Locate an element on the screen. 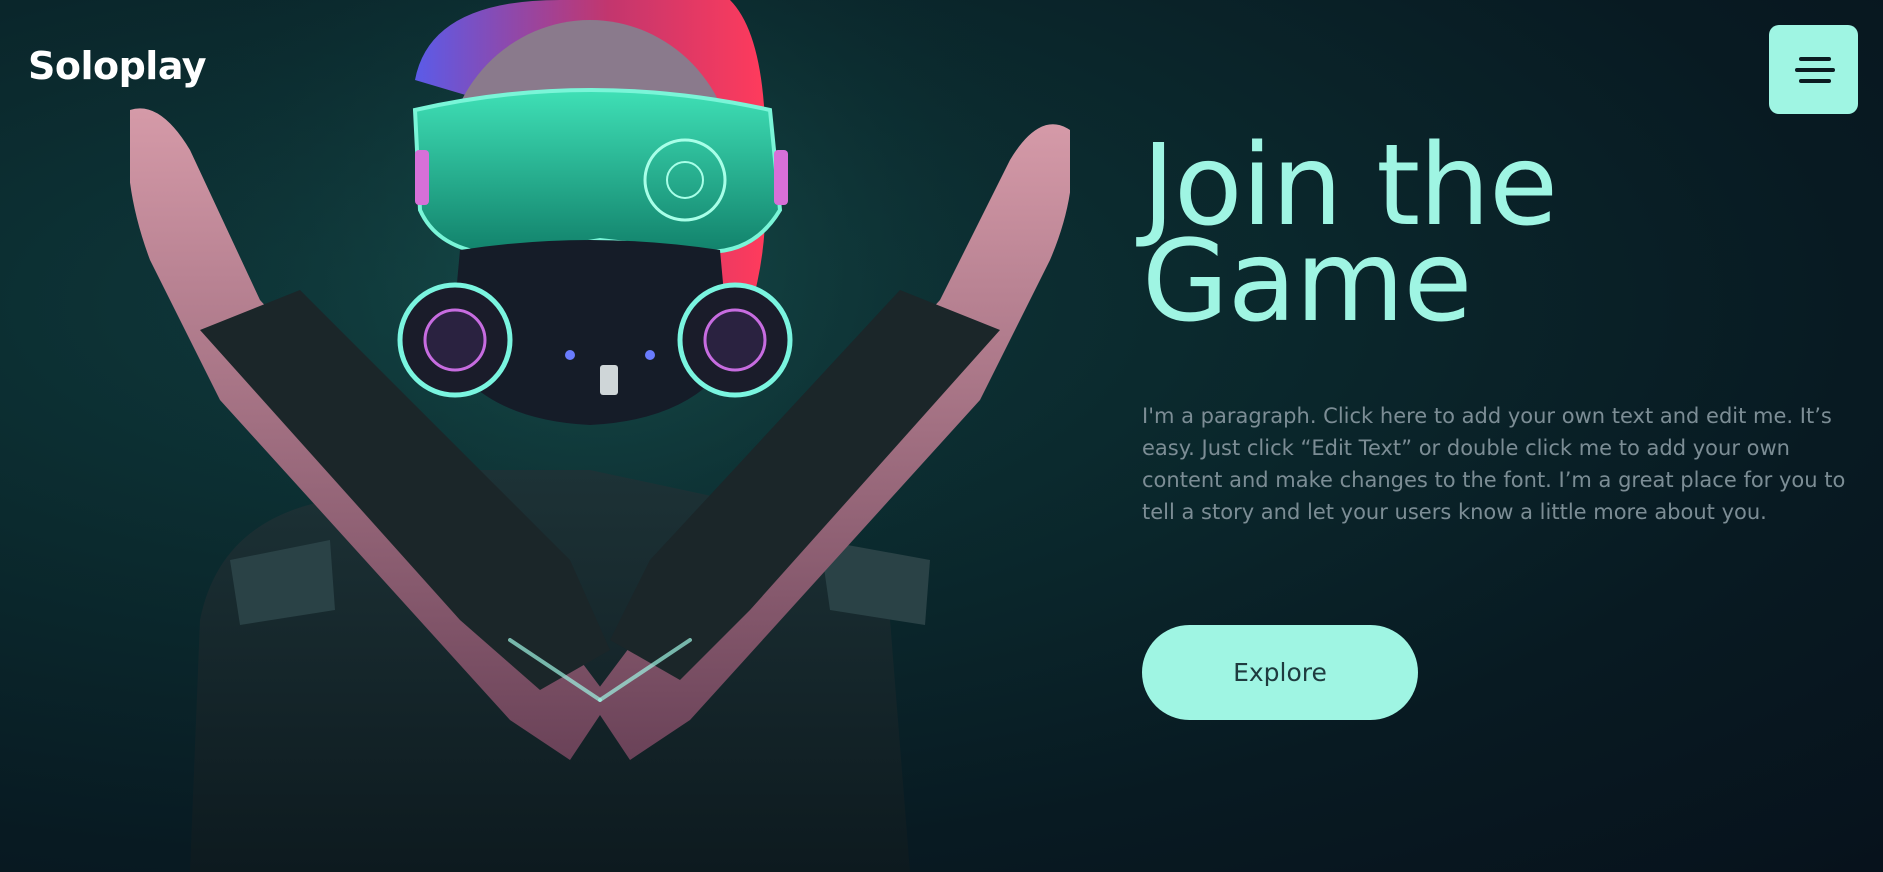 The width and height of the screenshot is (1883, 872). explore-button: Explore is located at coordinates (1280, 672).